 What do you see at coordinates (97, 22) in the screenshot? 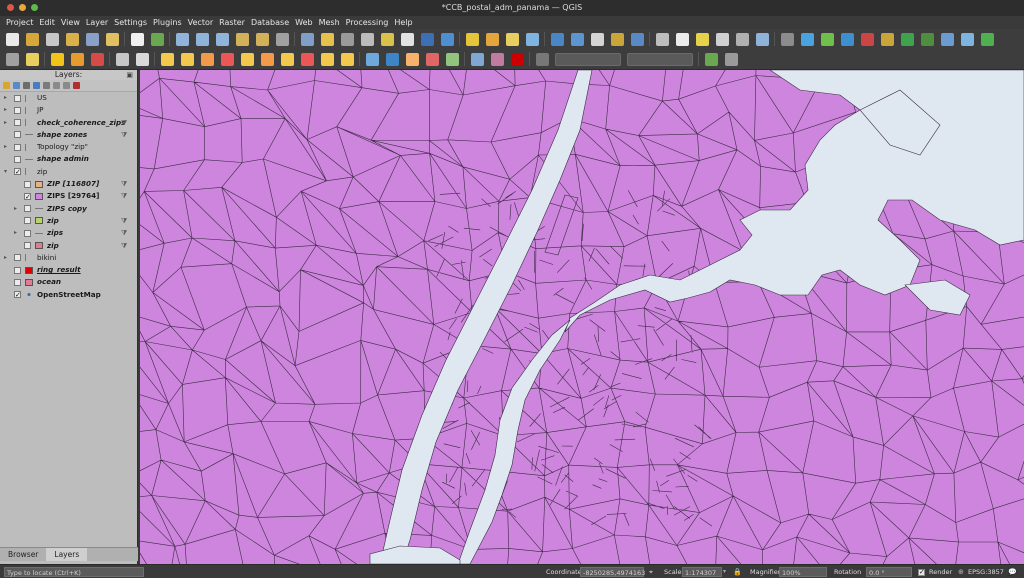
I see `menu-layer: Layer` at bounding box center [97, 22].